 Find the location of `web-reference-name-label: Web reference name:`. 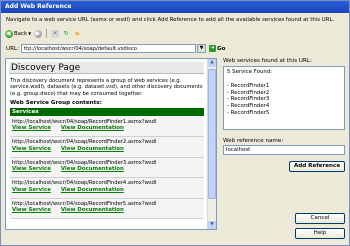

web-reference-name-label: Web reference name: is located at coordinates (253, 141).